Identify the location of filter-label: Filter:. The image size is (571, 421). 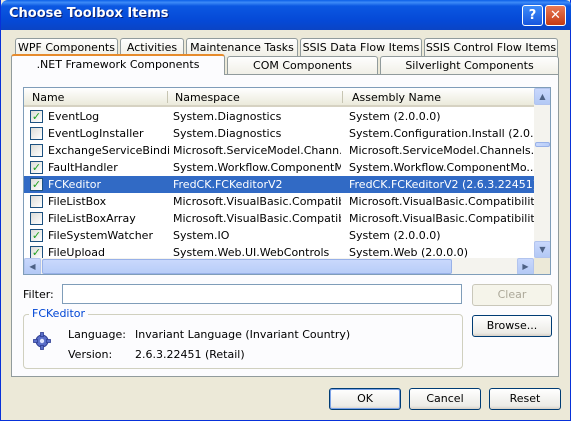
(38, 294).